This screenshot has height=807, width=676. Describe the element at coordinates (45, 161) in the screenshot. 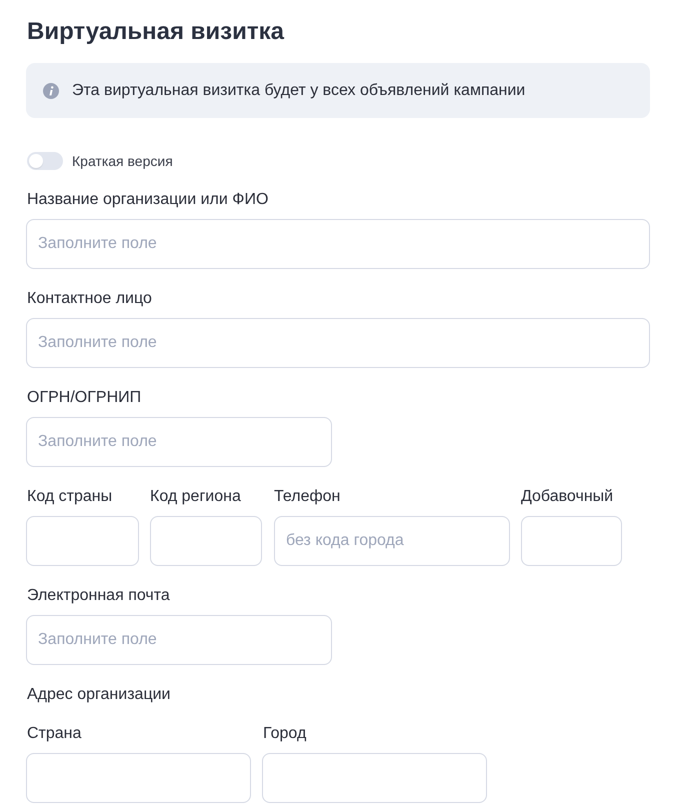

I see `toggle-switch` at that location.